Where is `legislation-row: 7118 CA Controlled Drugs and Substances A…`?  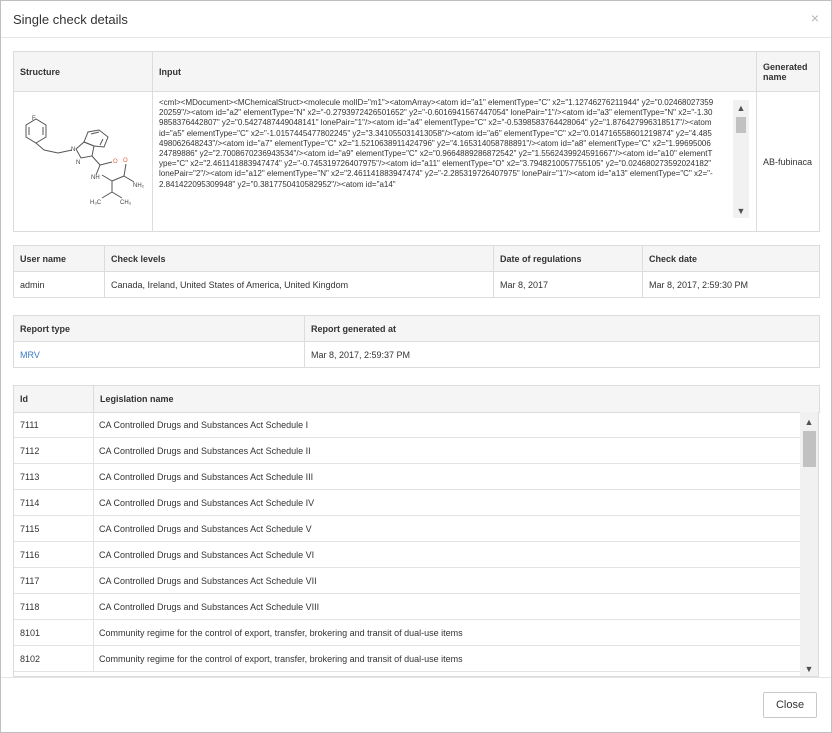 legislation-row: 7118 CA Controlled Drugs and Substances A… is located at coordinates (407, 607).